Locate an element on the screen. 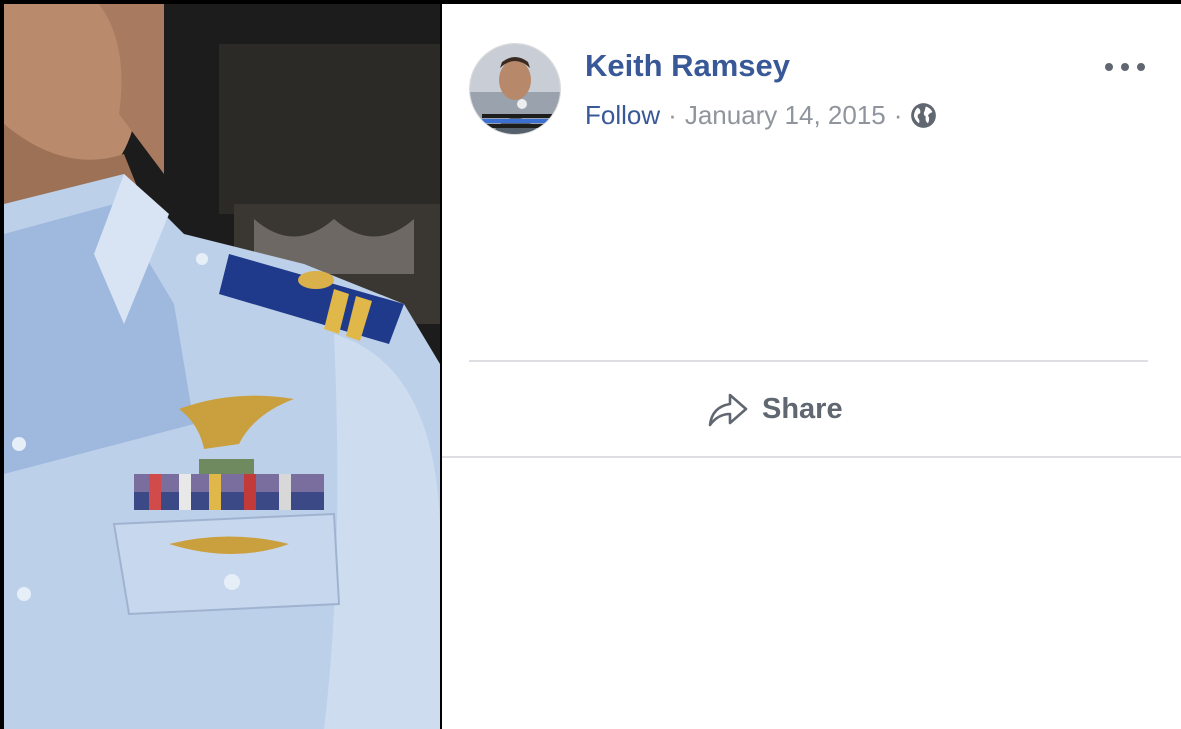  post-timestamp: January 14, 2015 is located at coordinates (785, 115).